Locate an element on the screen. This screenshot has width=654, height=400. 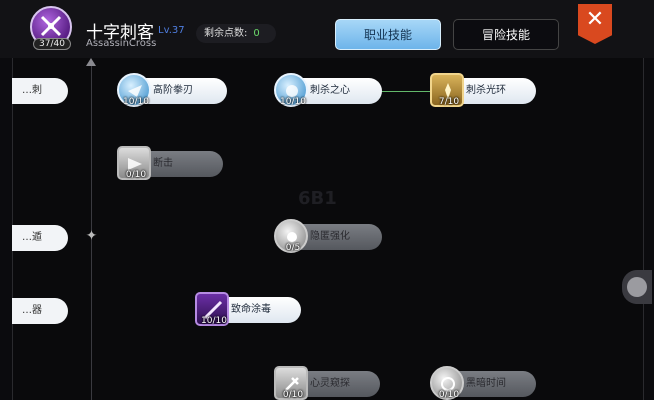
edge-skill-pill: …遁 is located at coordinates (40, 238).